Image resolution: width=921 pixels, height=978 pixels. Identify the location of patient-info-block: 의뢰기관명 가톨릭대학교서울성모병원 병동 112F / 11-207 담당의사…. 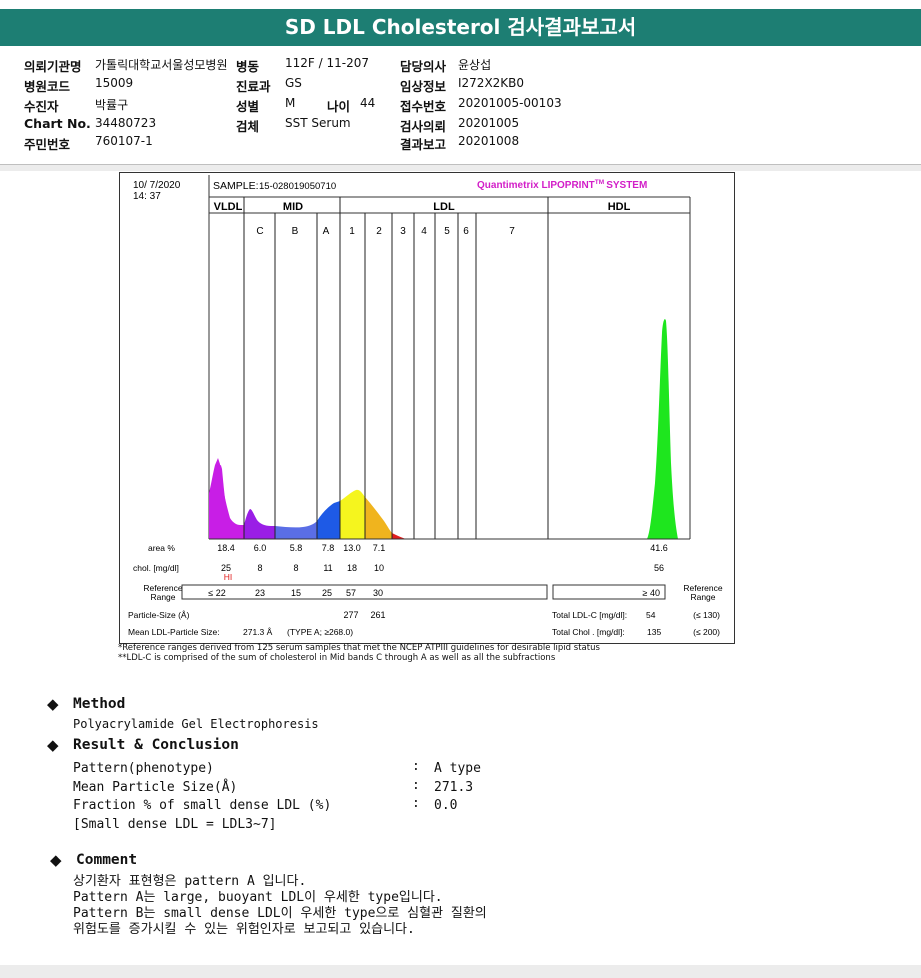
(460, 107).